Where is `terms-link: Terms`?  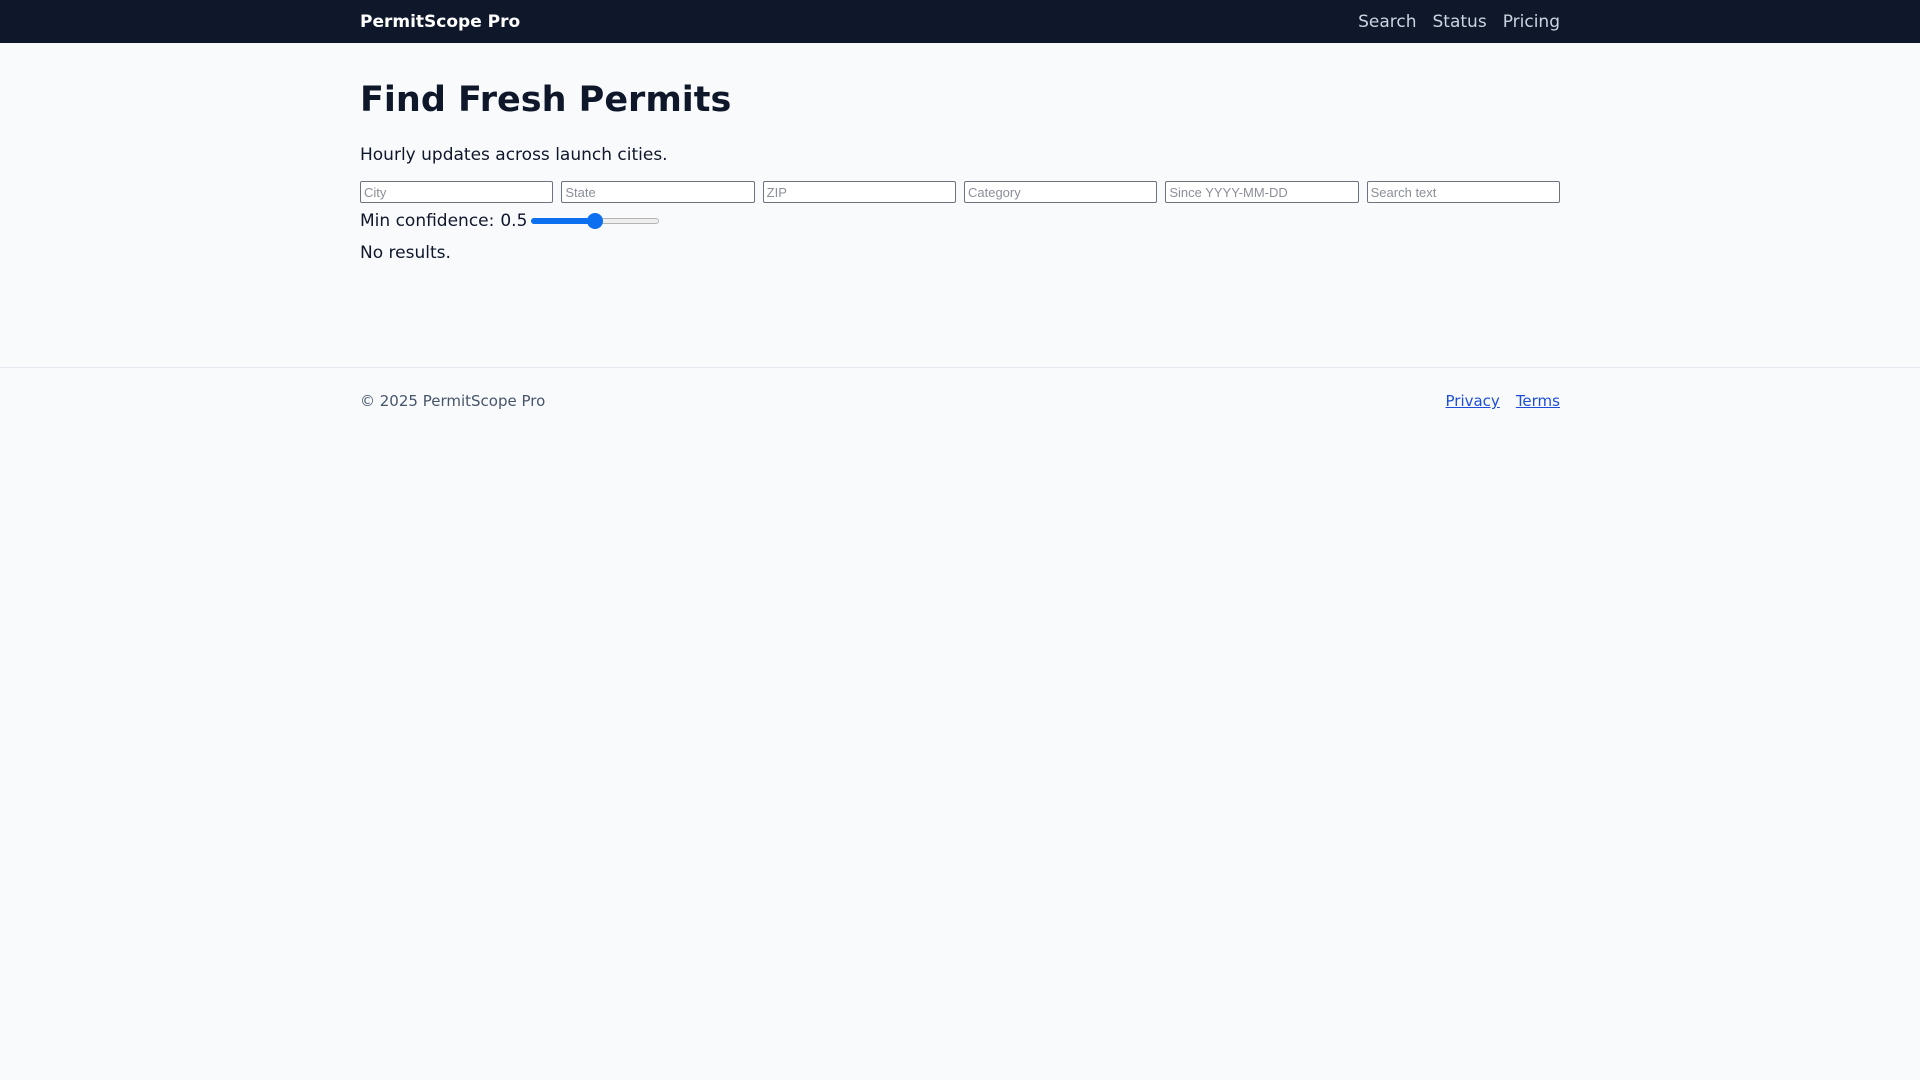 terms-link: Terms is located at coordinates (1538, 401).